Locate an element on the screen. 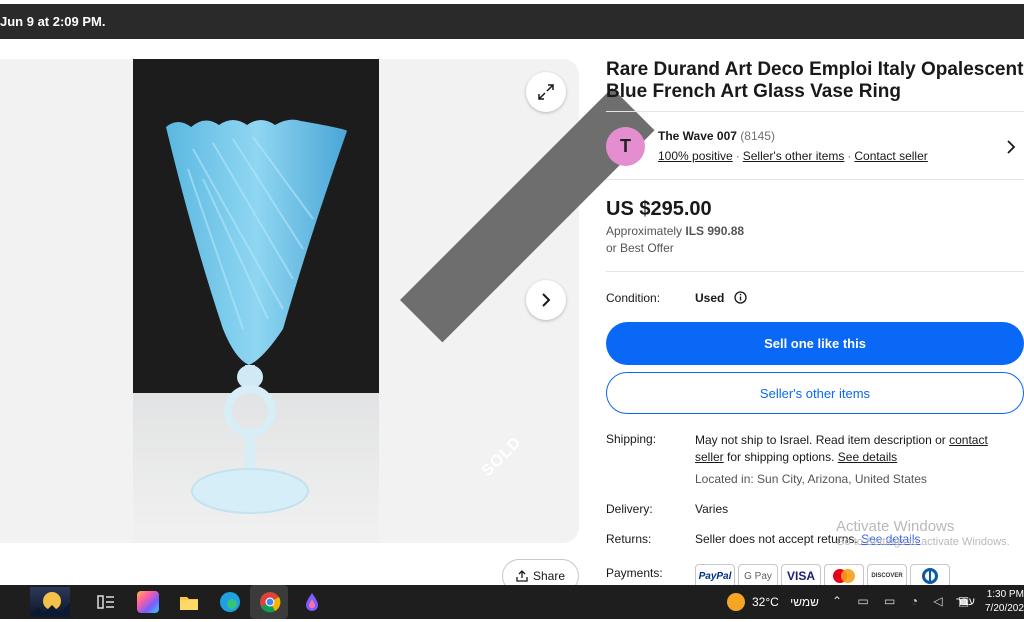  widgets-icon is located at coordinates (50, 602).